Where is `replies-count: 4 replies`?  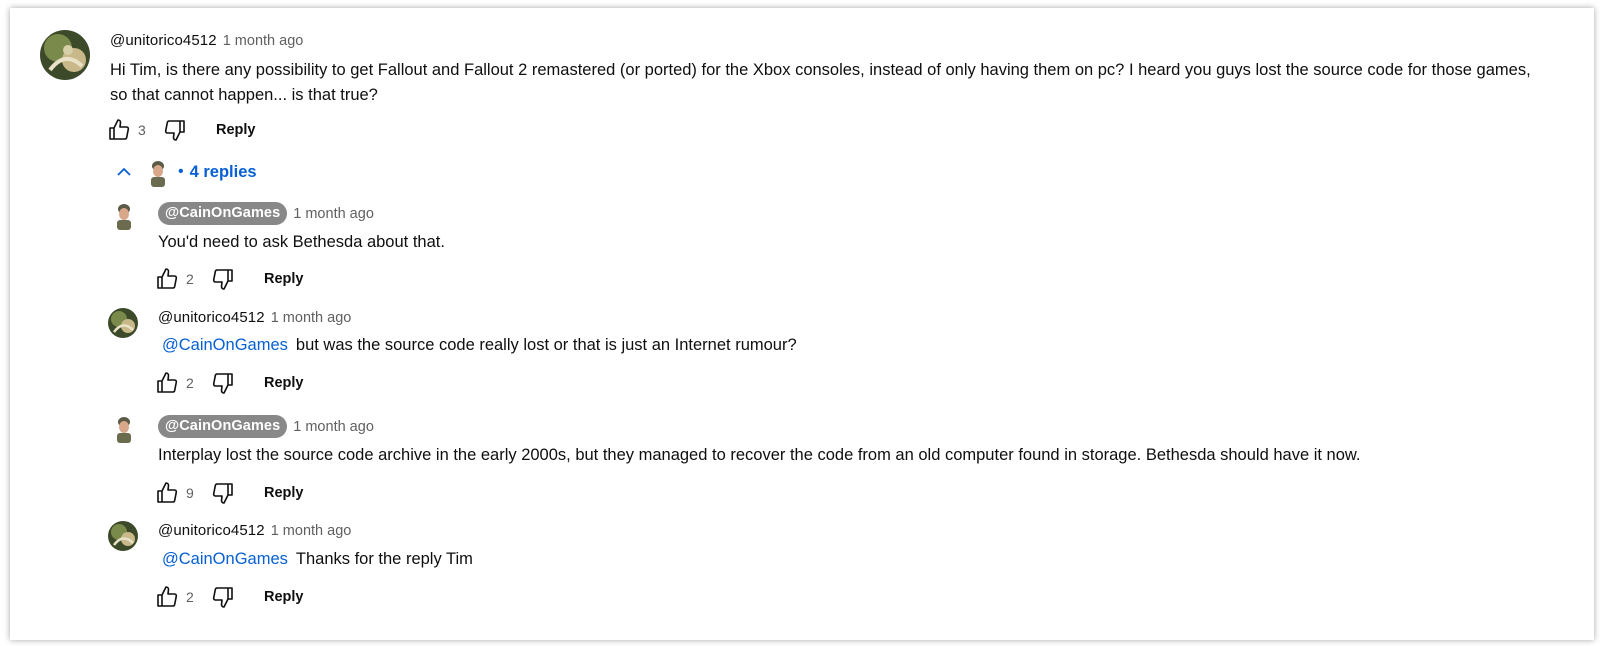
replies-count: 4 replies is located at coordinates (223, 172).